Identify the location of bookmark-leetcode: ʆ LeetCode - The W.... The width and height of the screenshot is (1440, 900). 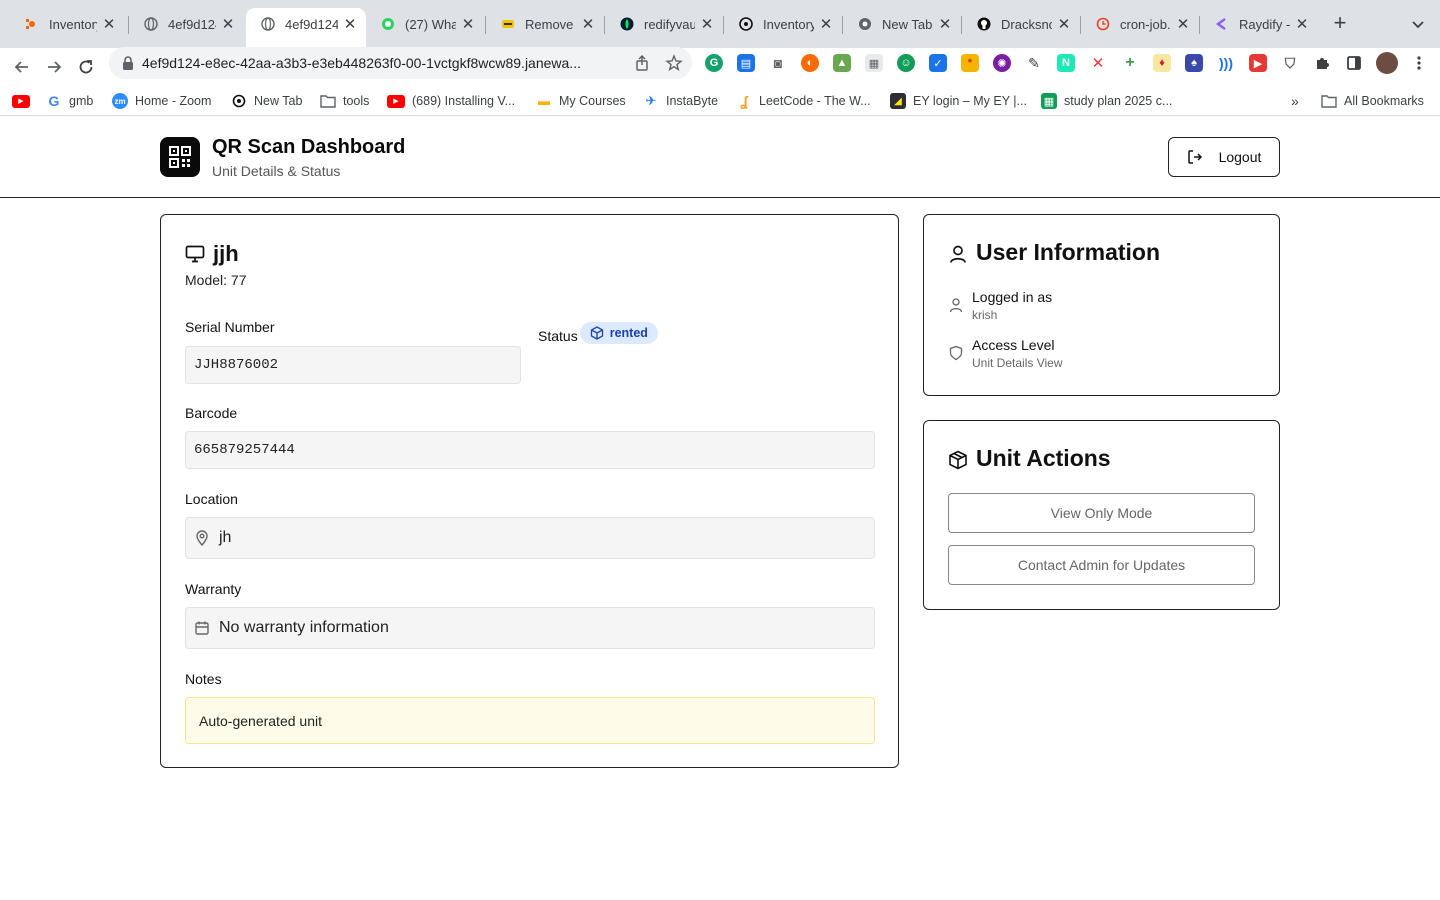
(803, 101).